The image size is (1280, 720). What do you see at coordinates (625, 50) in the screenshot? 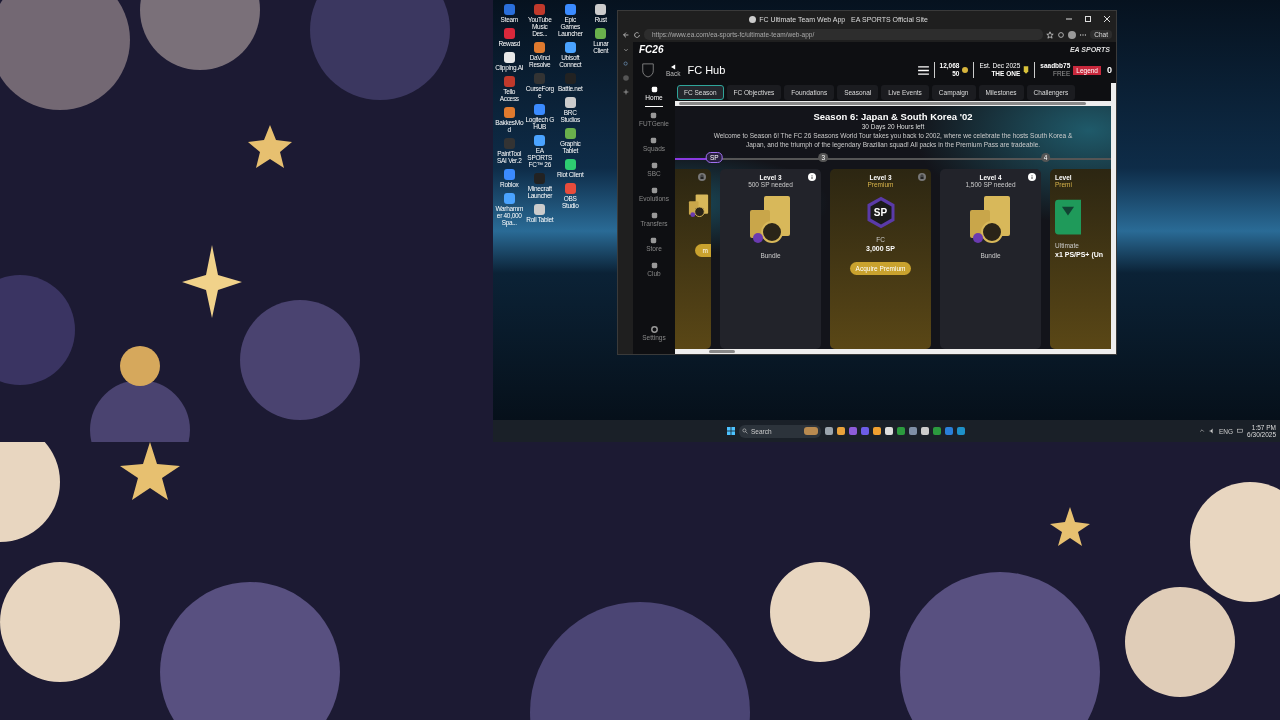
I see `chevron-icon` at bounding box center [625, 50].